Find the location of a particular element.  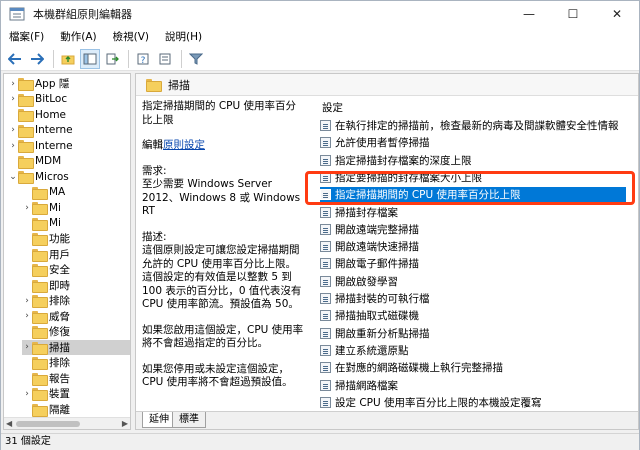

tree-item: 即時 is located at coordinates (76, 285).